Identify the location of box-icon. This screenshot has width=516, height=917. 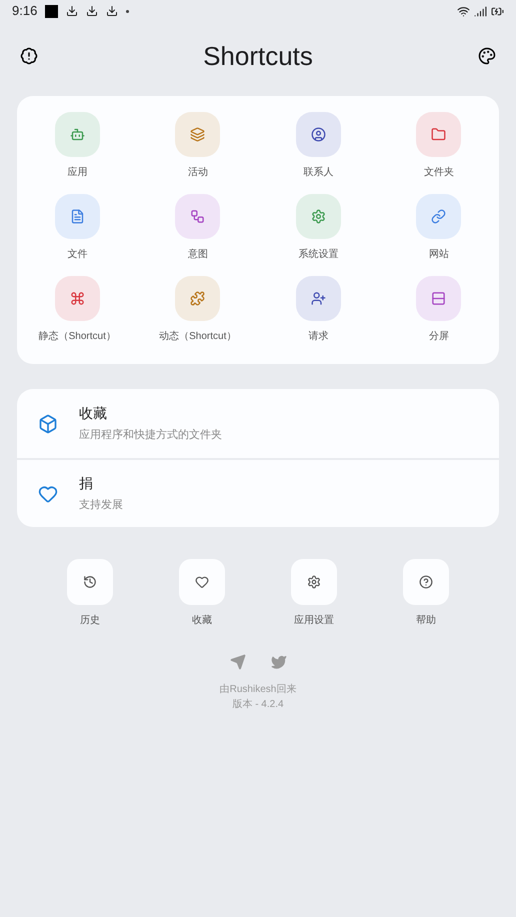
(48, 424).